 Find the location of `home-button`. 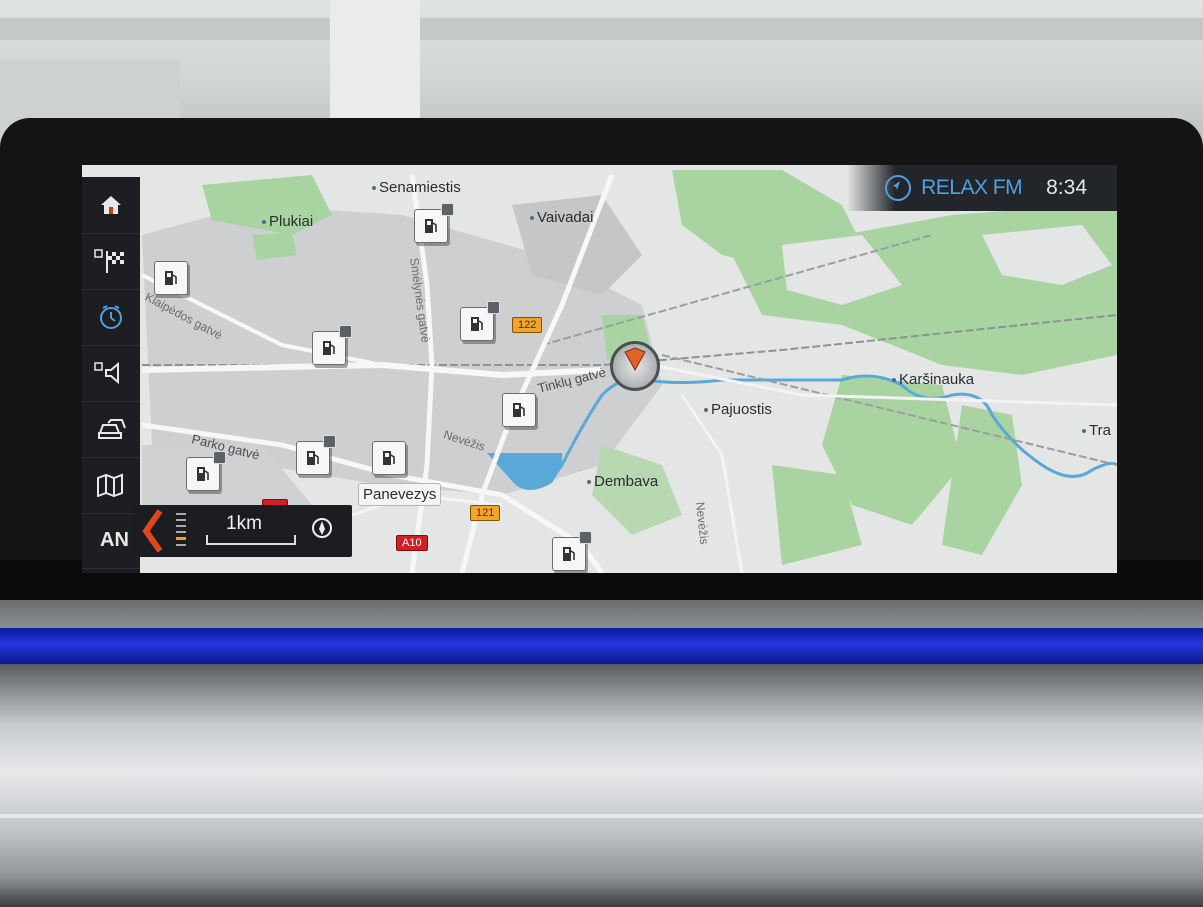

home-button is located at coordinates (111, 205).